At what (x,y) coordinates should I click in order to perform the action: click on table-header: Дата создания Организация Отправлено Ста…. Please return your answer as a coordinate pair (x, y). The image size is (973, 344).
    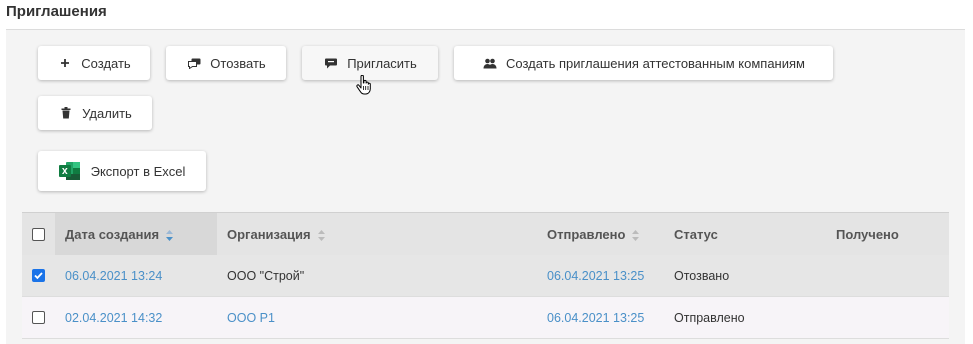
    Looking at the image, I should click on (485, 233).